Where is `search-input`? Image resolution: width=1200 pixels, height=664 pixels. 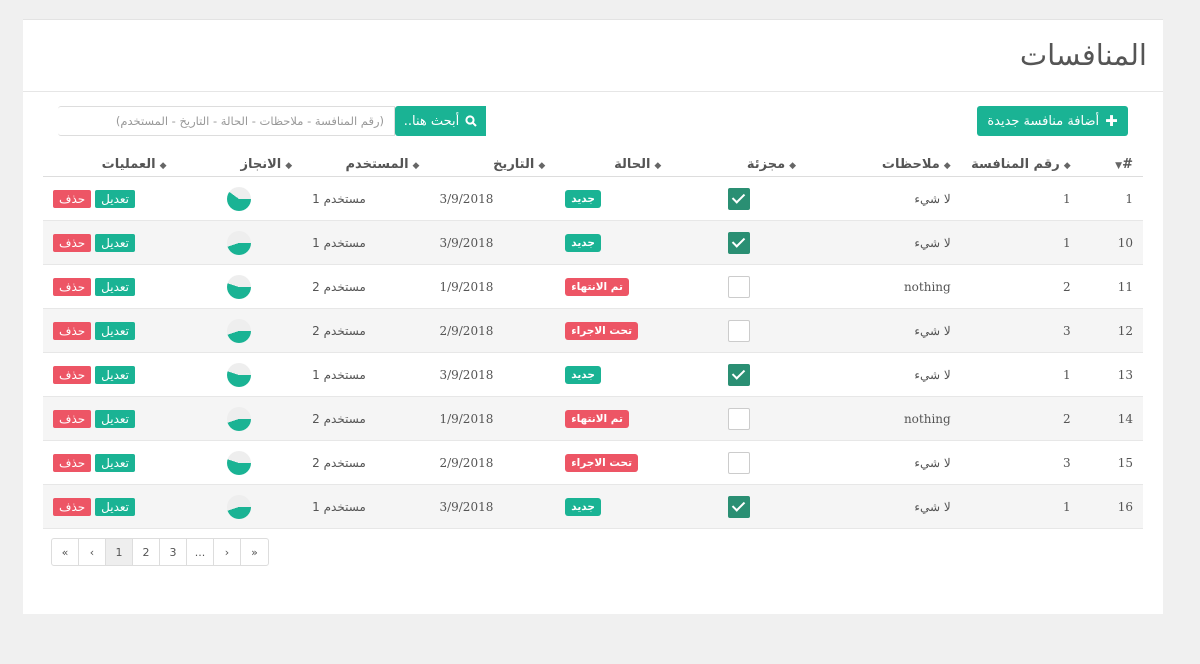
search-input is located at coordinates (226, 121).